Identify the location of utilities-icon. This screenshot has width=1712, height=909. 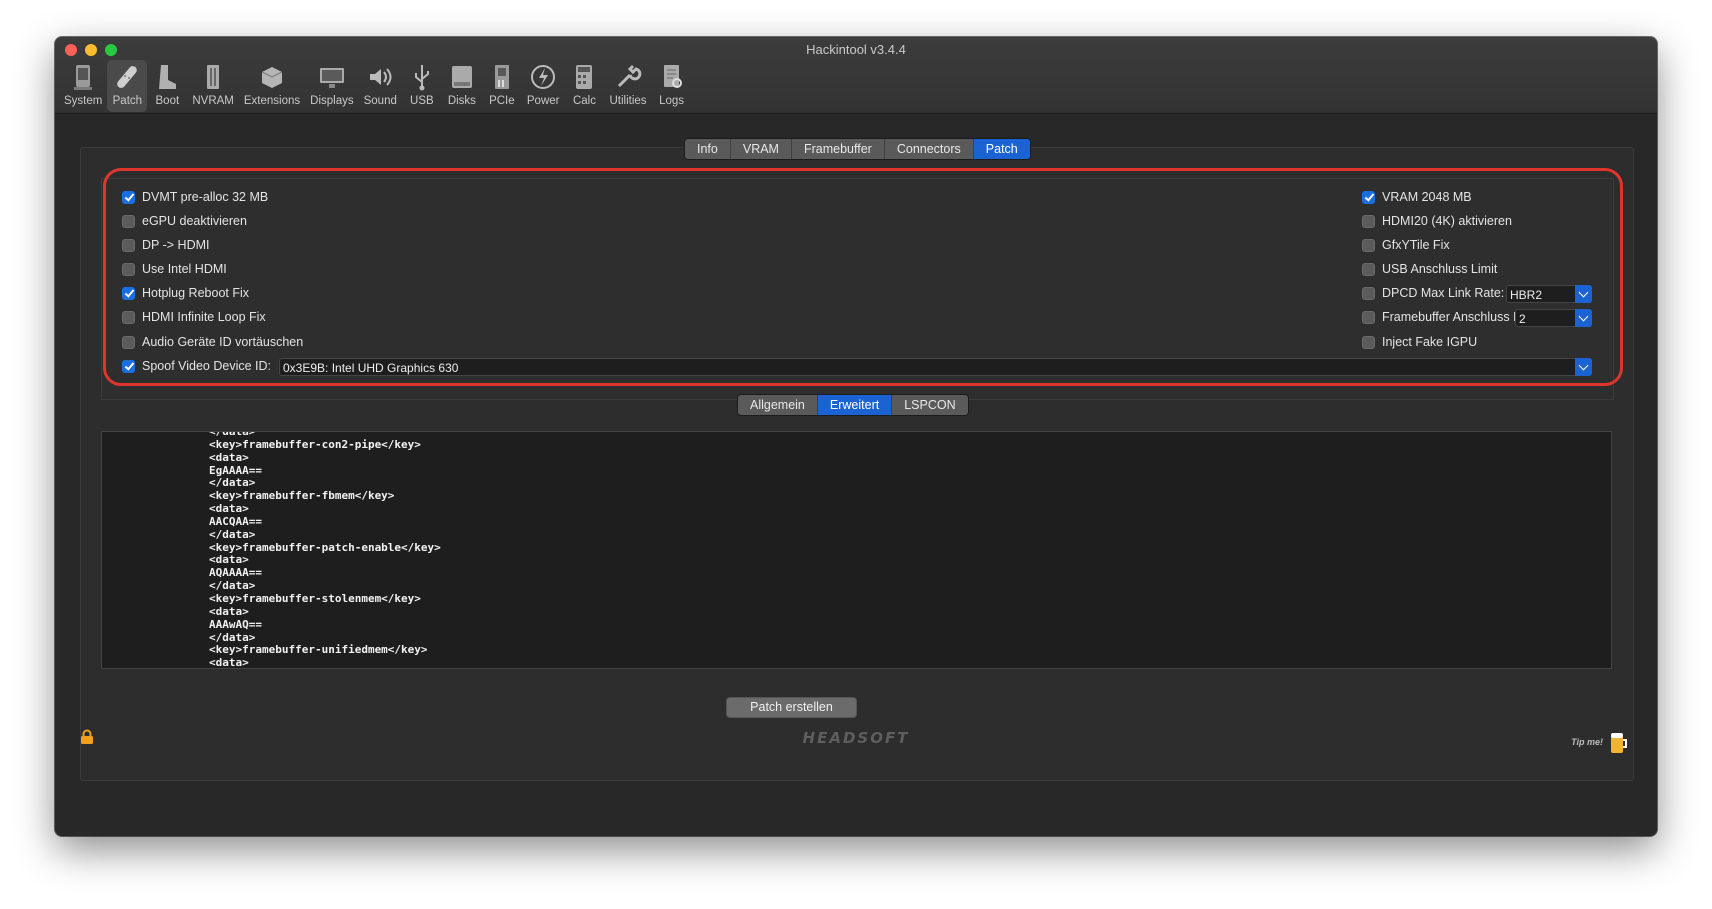
(629, 76).